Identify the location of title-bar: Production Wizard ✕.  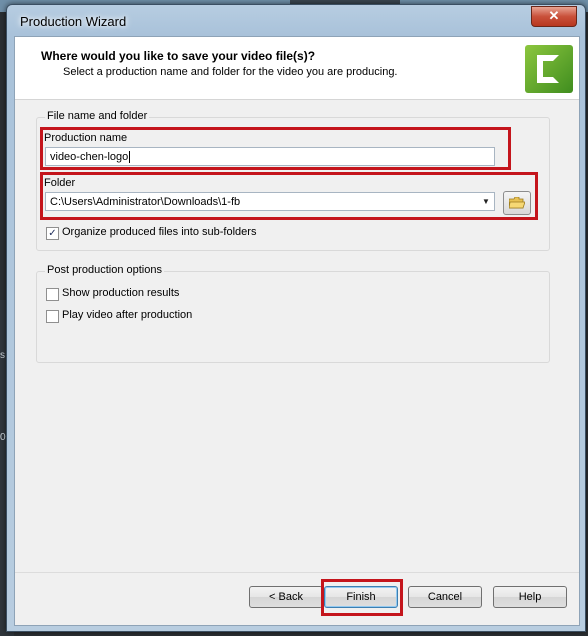
(296, 20).